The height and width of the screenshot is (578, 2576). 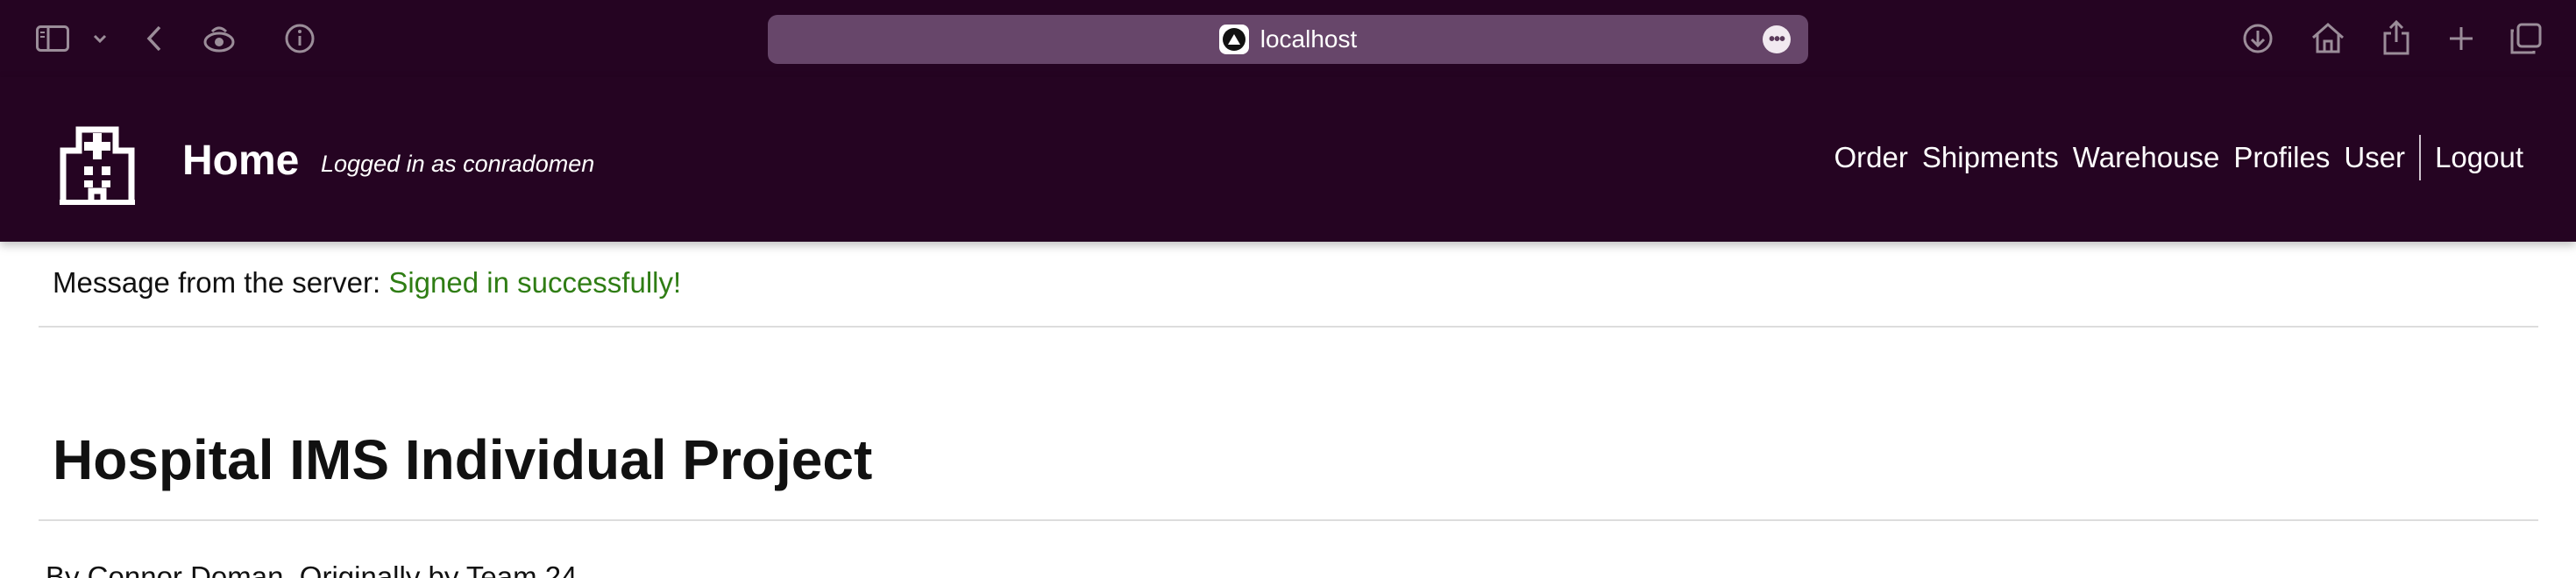 What do you see at coordinates (2396, 38) in the screenshot?
I see `share-icon` at bounding box center [2396, 38].